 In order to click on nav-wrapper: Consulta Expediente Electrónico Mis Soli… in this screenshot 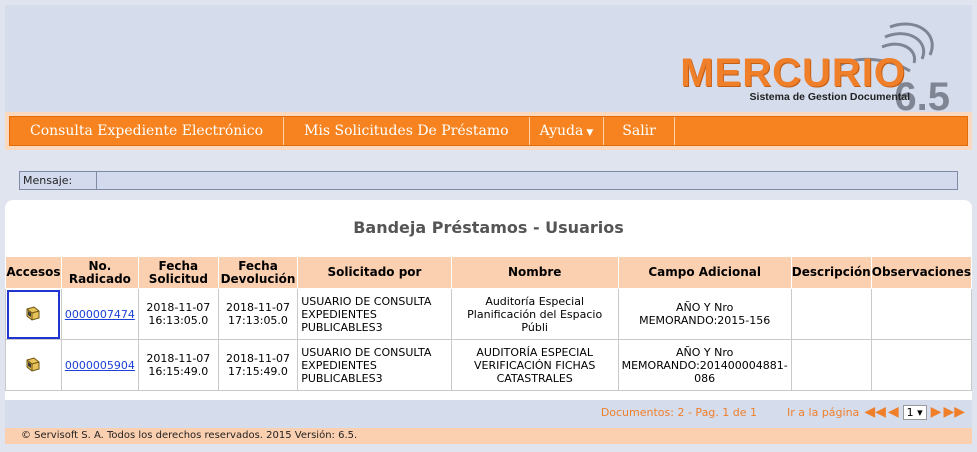, I will do `click(488, 131)`.